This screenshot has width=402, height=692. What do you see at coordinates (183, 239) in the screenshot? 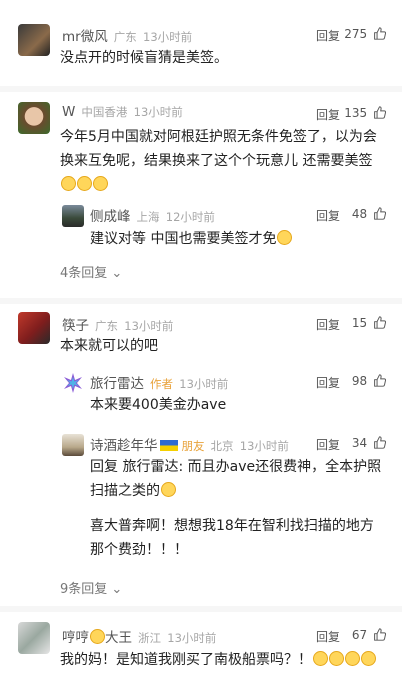
I see `reply-text-body: 建议对等 中国也需要美签才免` at bounding box center [183, 239].